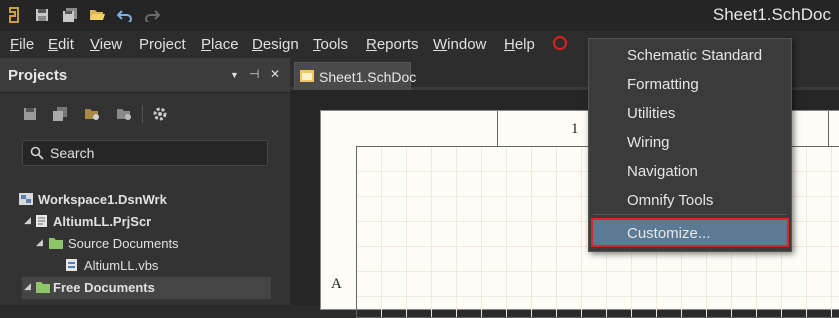 This screenshot has height=318, width=839. I want to click on tab-label: Sheet1.SchDoc, so click(368, 77).